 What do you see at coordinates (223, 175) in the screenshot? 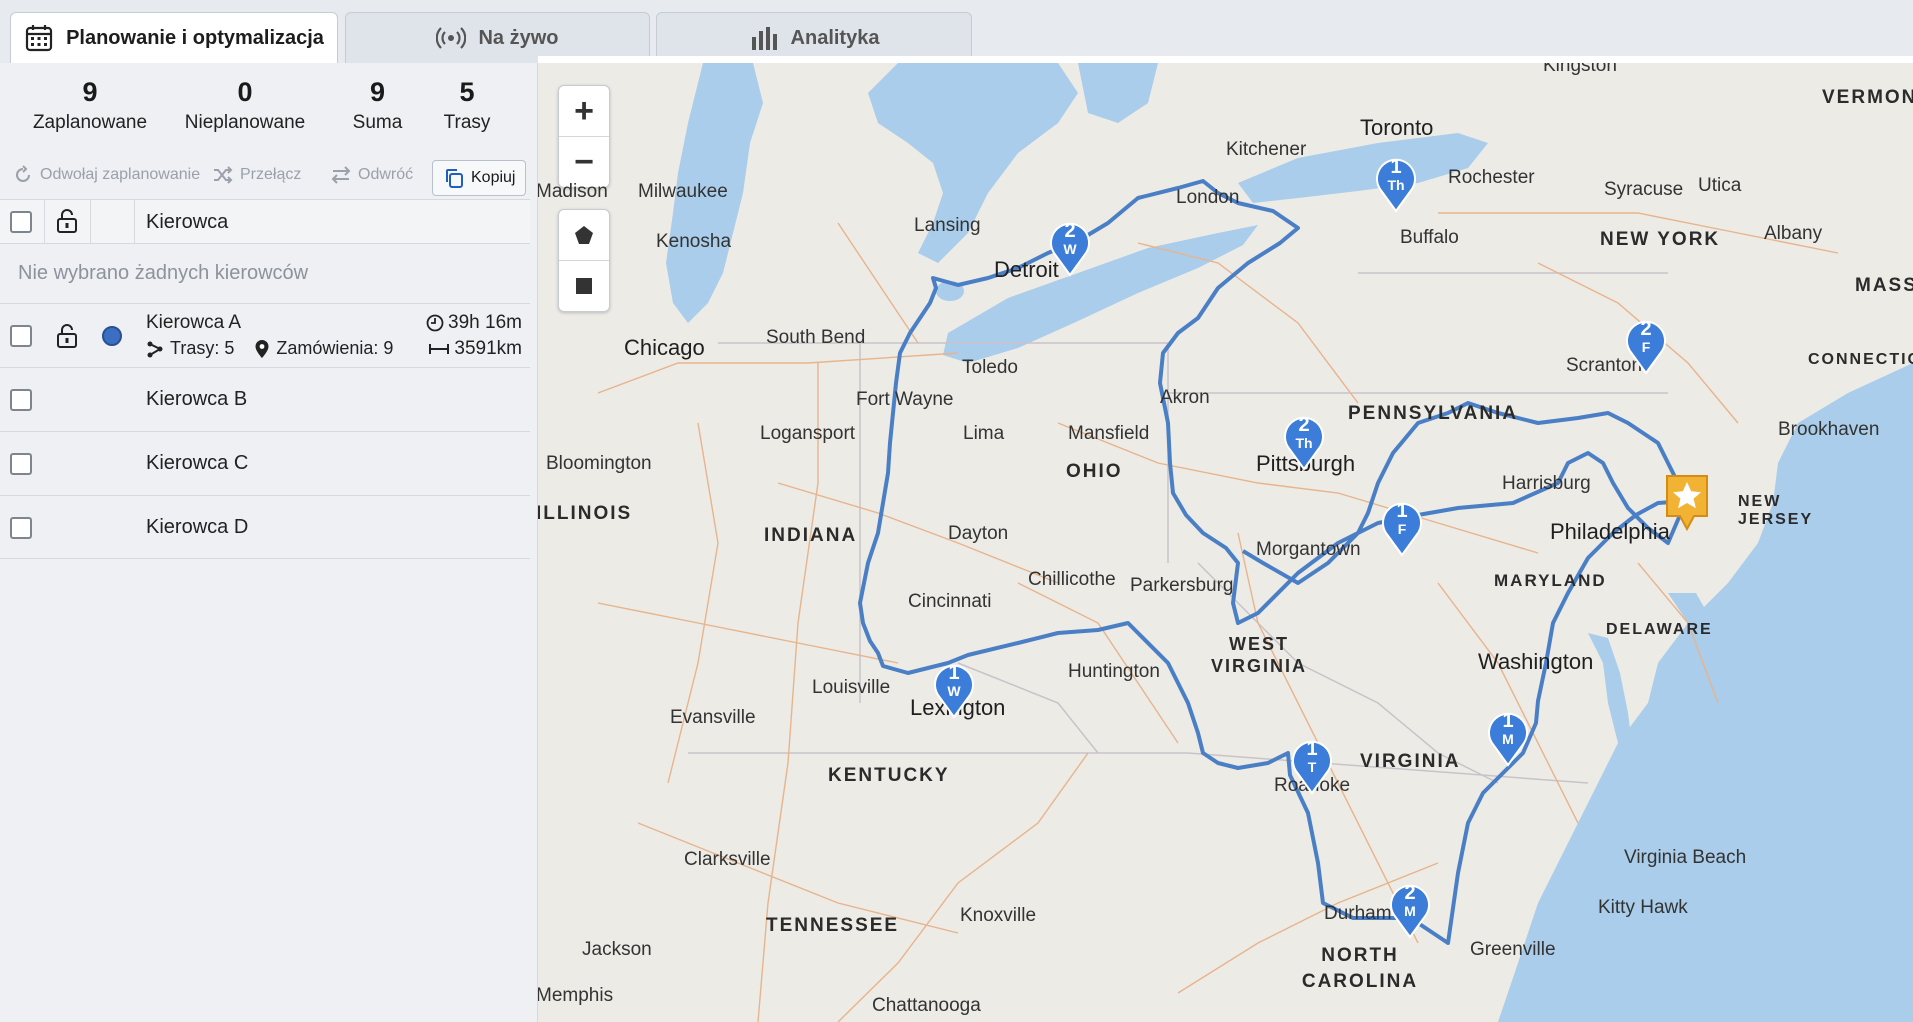
I see `shuffle-icon` at bounding box center [223, 175].